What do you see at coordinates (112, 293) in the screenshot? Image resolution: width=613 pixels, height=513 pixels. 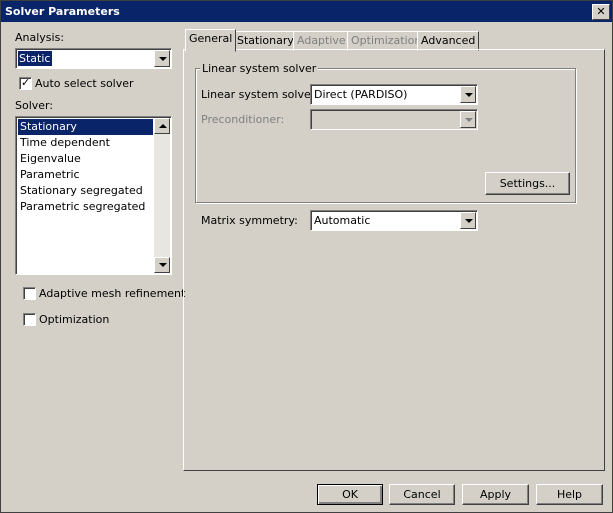 I see `adaptive-mesh-label: Adaptive mesh refinement` at bounding box center [112, 293].